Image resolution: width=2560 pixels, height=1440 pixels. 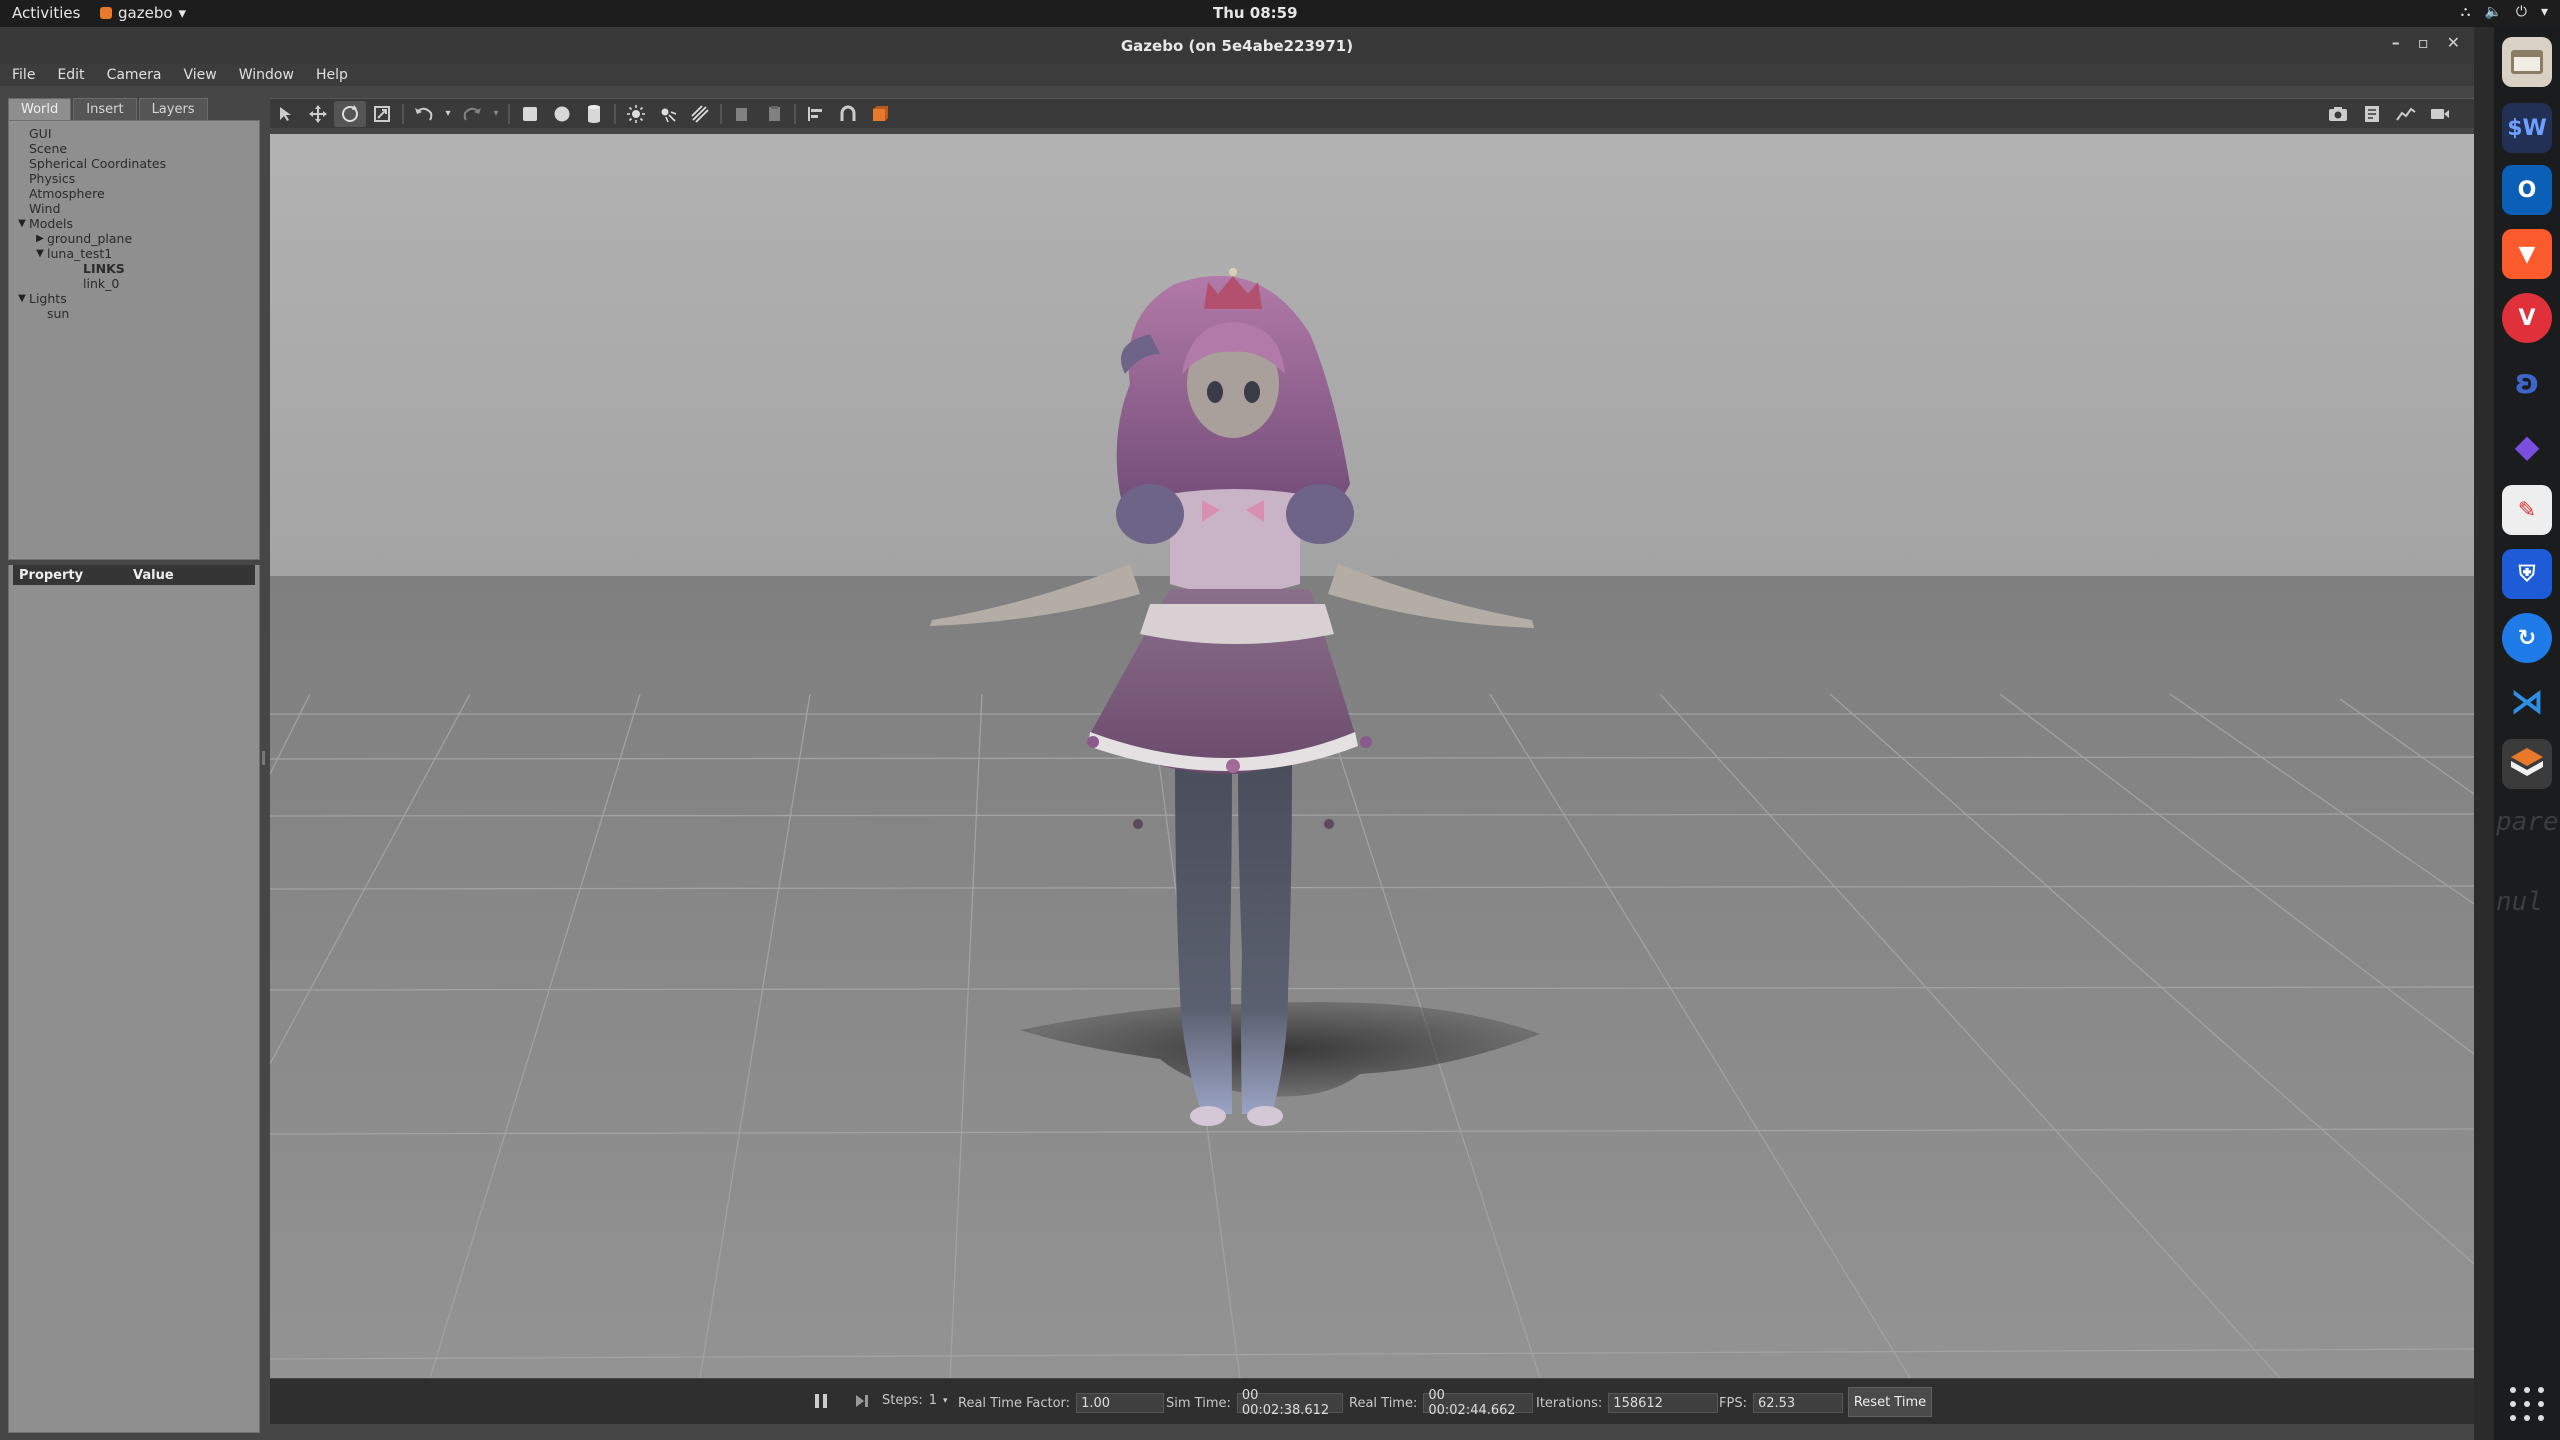 I want to click on outlook-icon: O, so click(x=2527, y=190).